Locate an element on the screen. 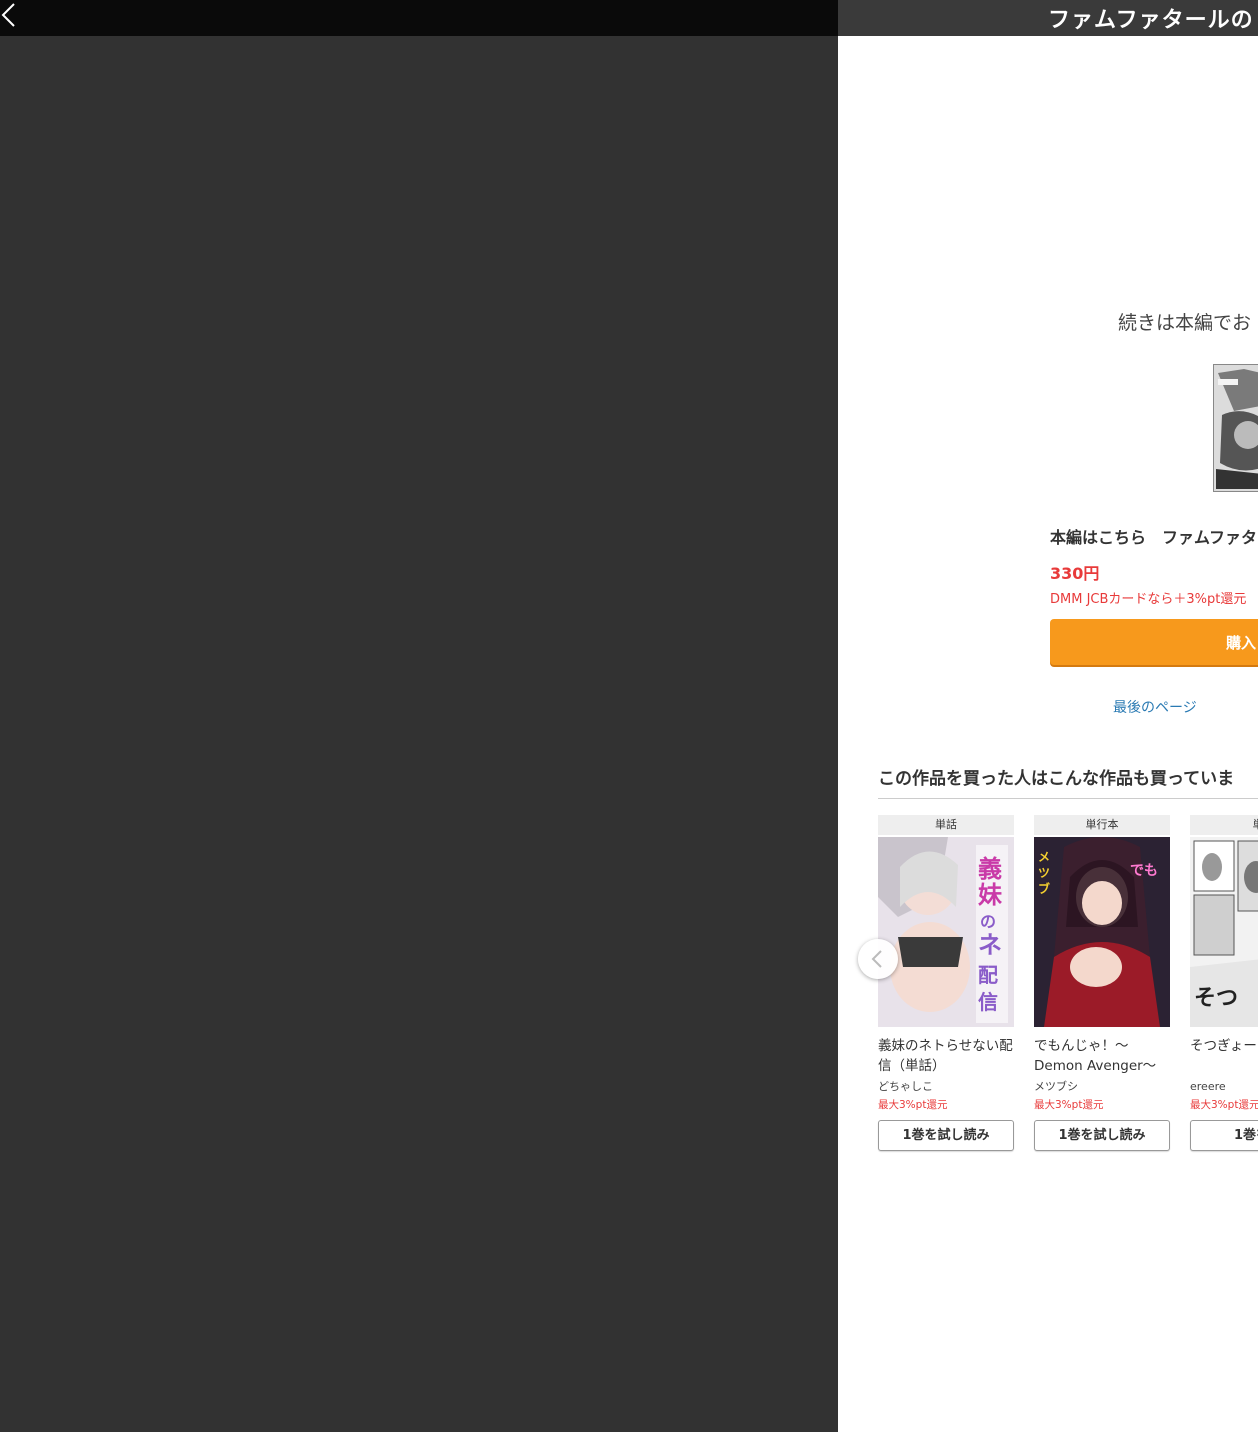  cover-image: でも メ ツ ブ is located at coordinates (1102, 932).